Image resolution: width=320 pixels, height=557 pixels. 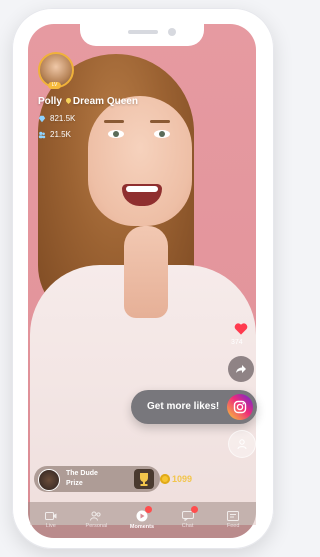 What do you see at coordinates (233, 516) in the screenshot?
I see `feed-icon` at bounding box center [233, 516].